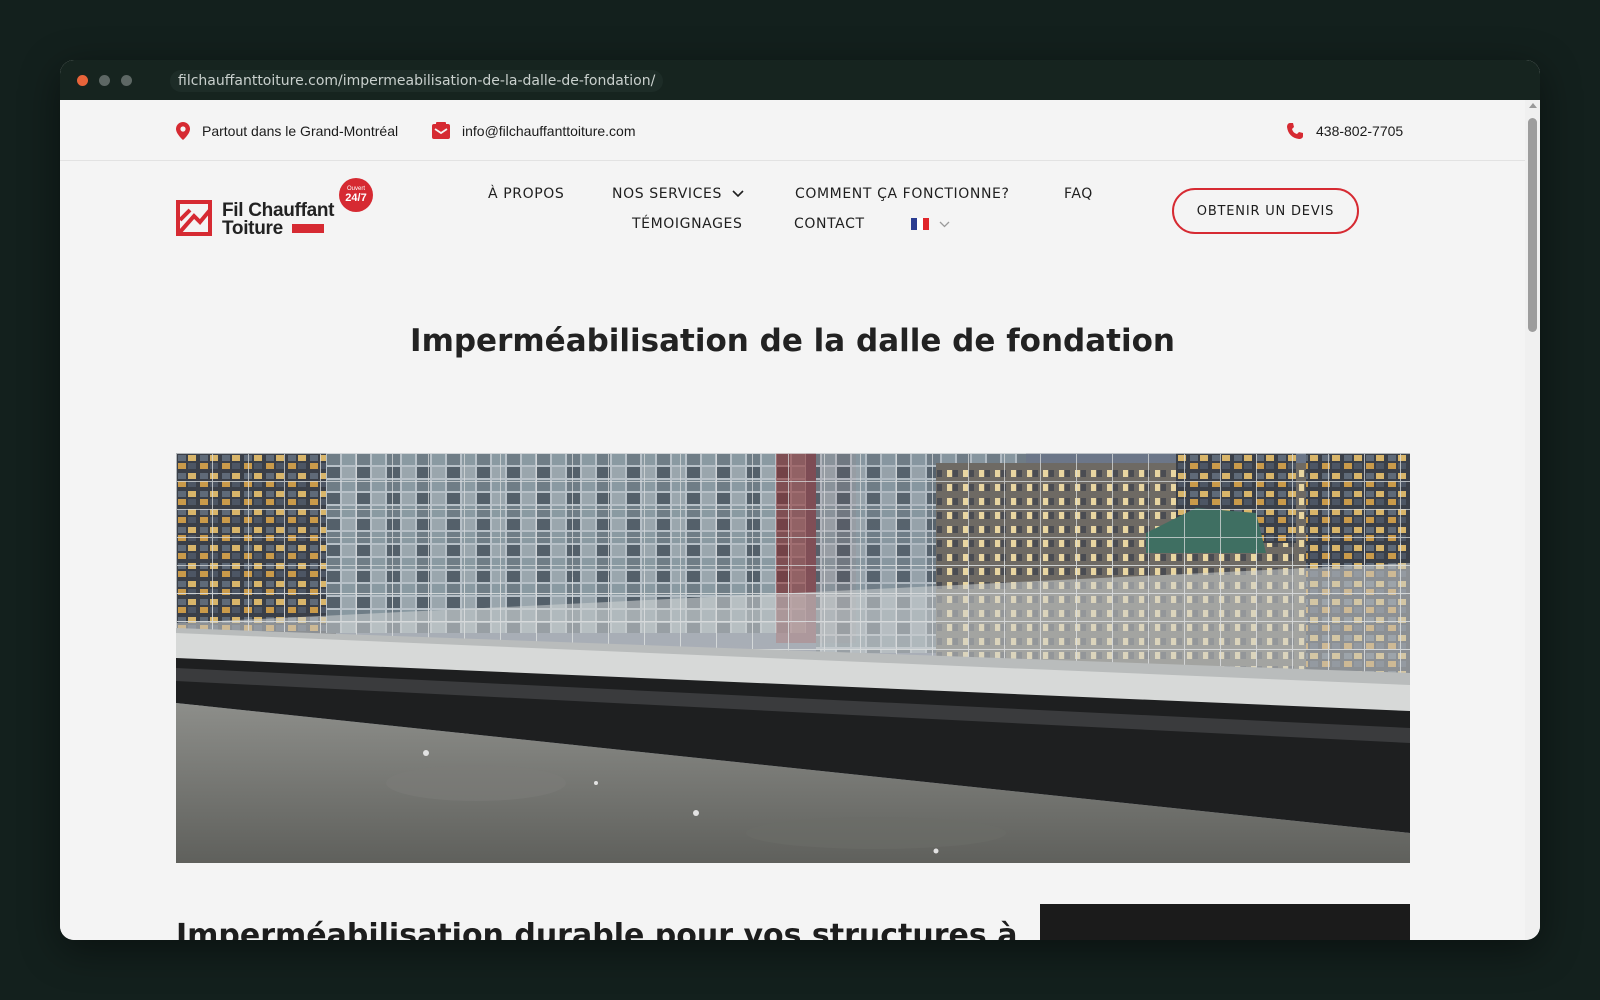 Image resolution: width=1600 pixels, height=1000 pixels. Describe the element at coordinates (1359, 131) in the screenshot. I see `phone-link: 438-802-7705` at that location.